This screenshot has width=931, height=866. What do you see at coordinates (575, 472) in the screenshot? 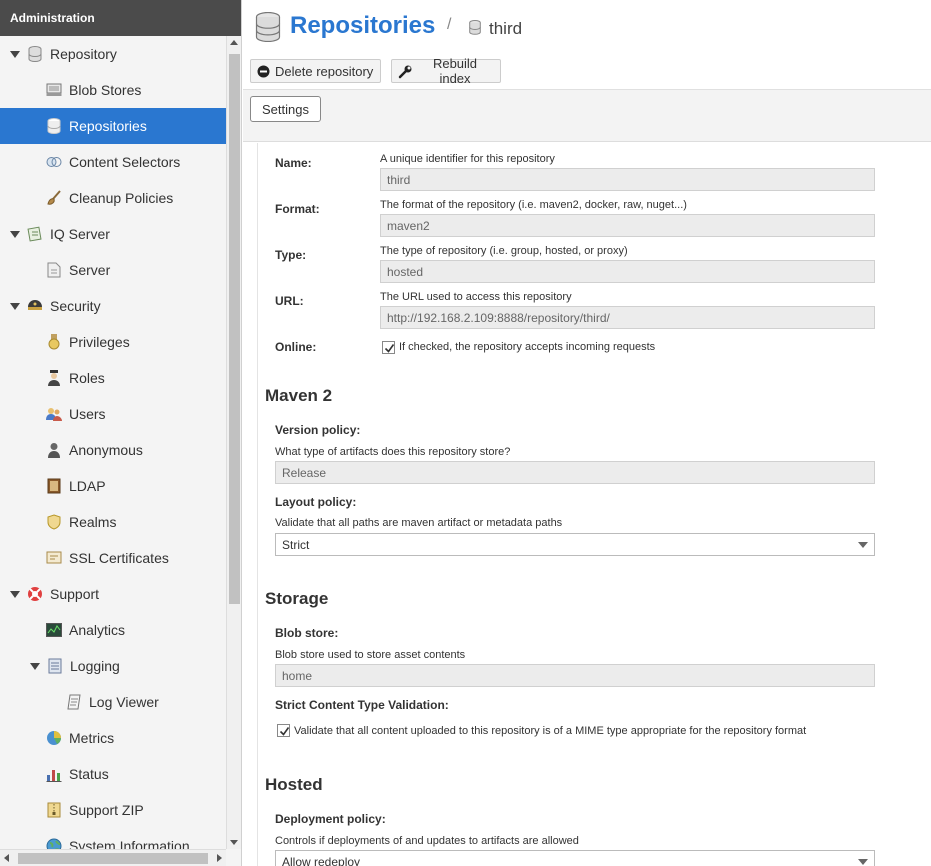
I see `version-policy-select: Release` at bounding box center [575, 472].